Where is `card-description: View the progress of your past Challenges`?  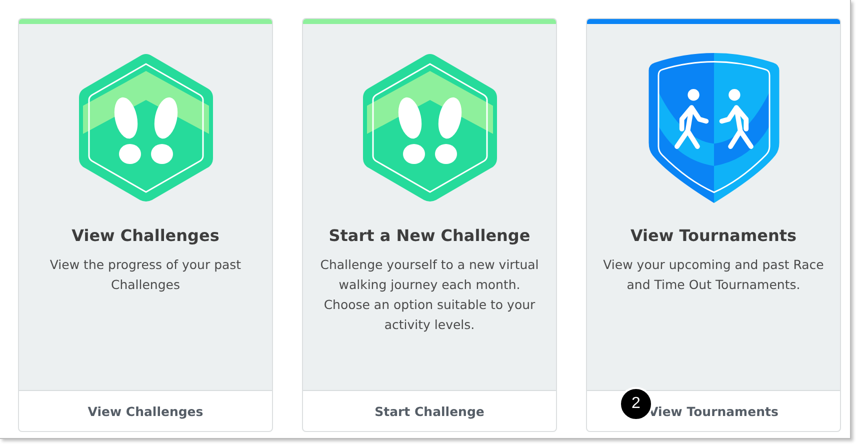 card-description: View the progress of your past Challenges is located at coordinates (145, 275).